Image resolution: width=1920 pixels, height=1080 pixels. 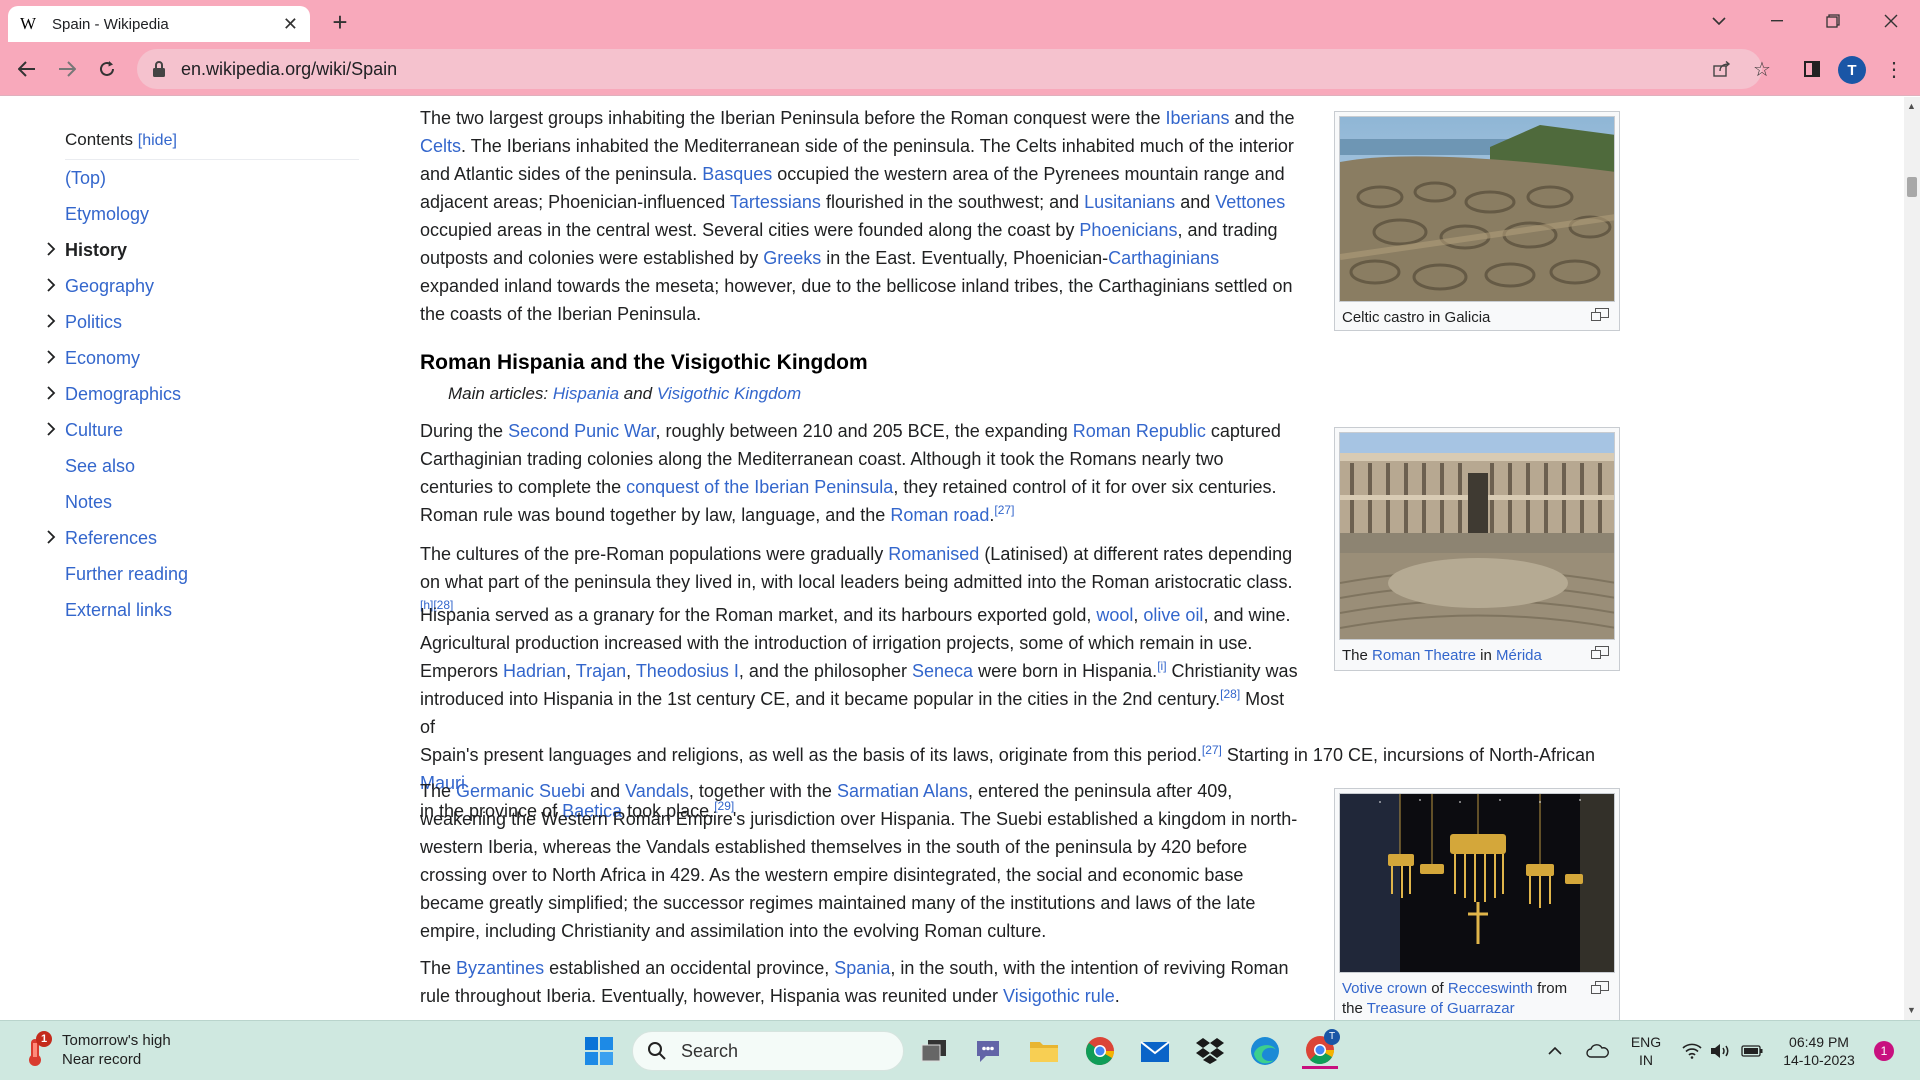 I want to click on link-germanic-suebi: Germanic Suebi, so click(x=520, y=791).